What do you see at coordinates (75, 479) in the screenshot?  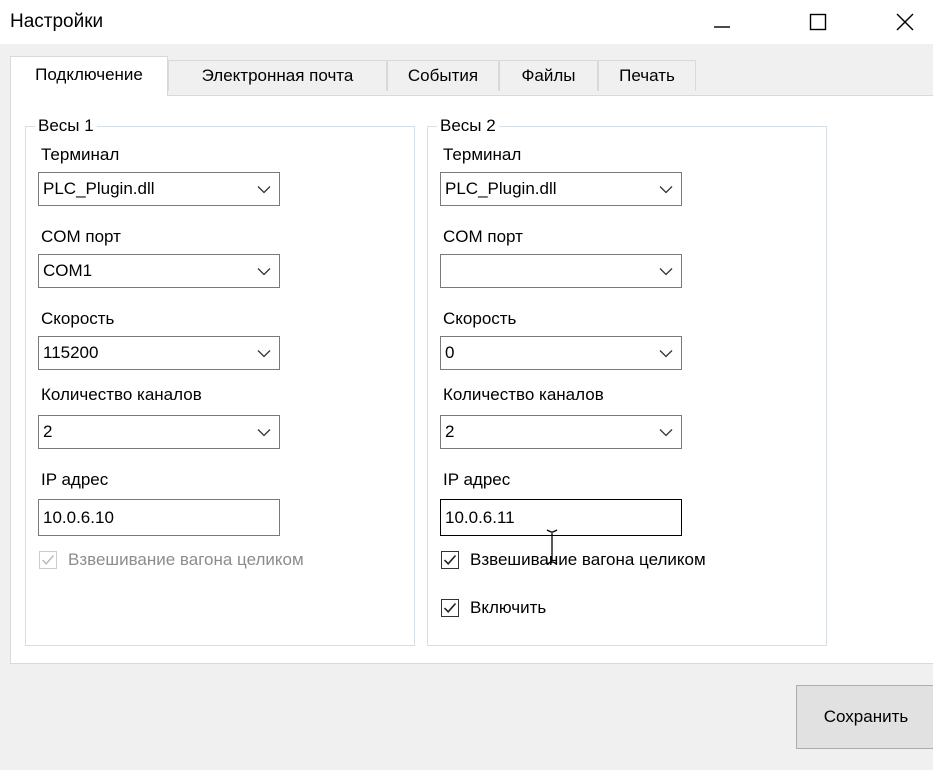 I see `scale1-ip-label: IP адрес` at bounding box center [75, 479].